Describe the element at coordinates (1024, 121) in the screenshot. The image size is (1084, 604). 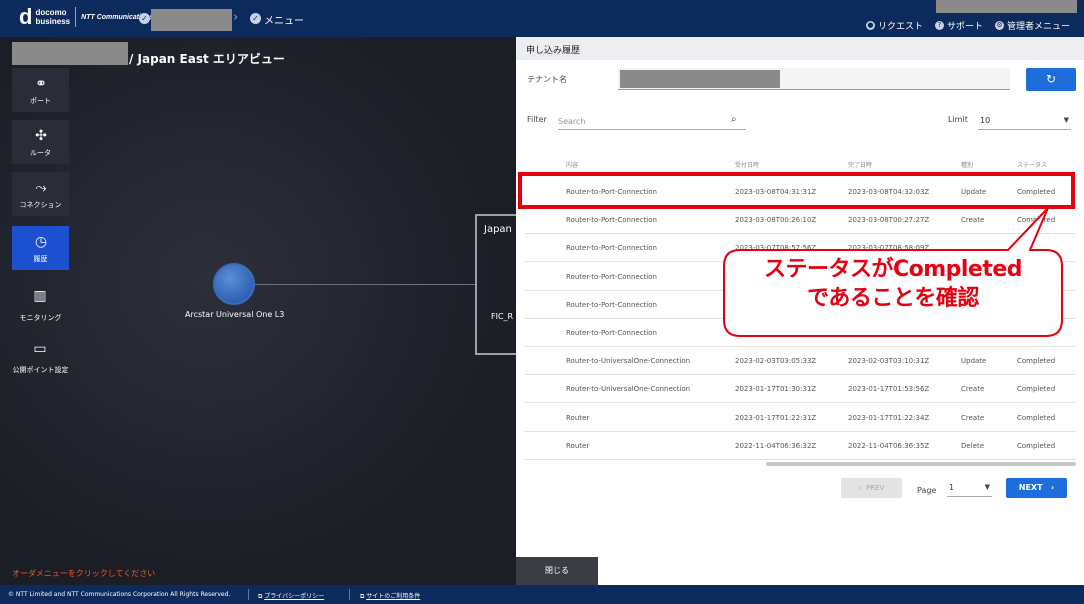
I see `limit-select: 10 ▼` at that location.